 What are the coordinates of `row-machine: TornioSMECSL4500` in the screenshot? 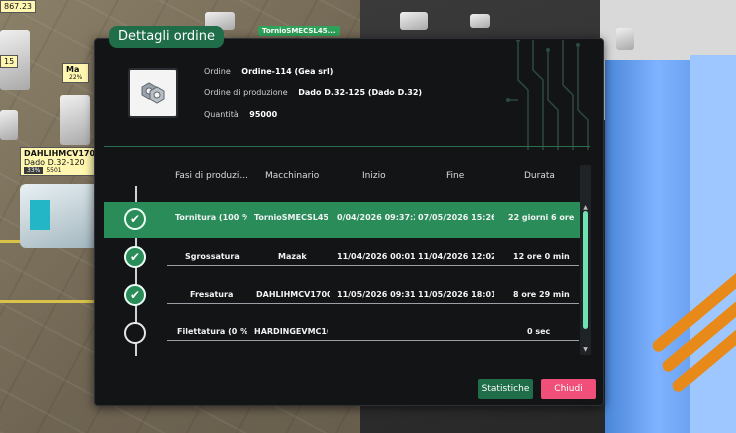 It's located at (291, 217).